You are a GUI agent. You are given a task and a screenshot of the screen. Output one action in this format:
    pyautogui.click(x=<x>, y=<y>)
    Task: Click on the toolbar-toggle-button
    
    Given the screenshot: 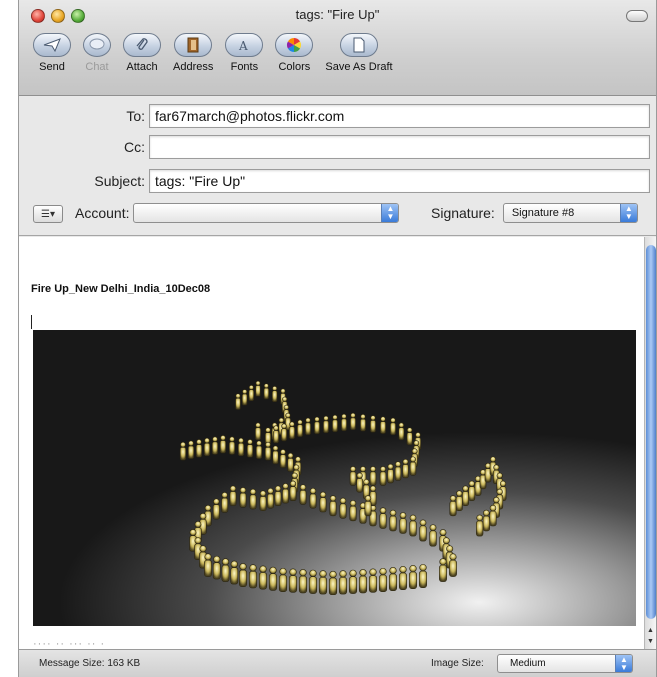 What is the action you would take?
    pyautogui.click(x=637, y=16)
    